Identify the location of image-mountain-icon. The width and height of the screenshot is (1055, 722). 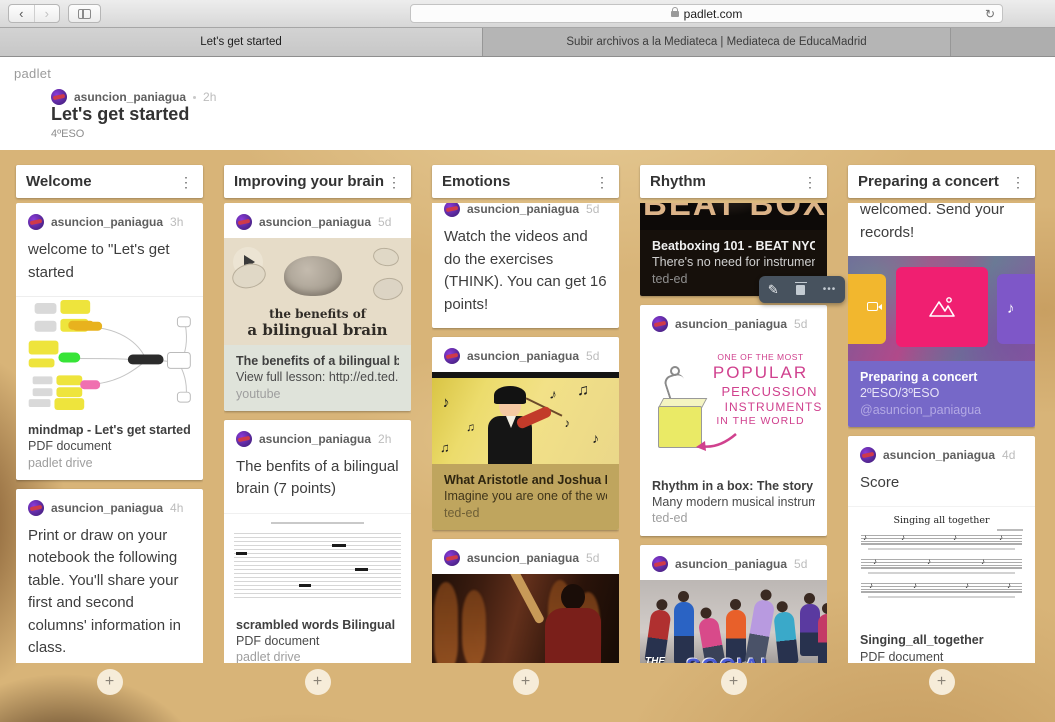
(941, 307).